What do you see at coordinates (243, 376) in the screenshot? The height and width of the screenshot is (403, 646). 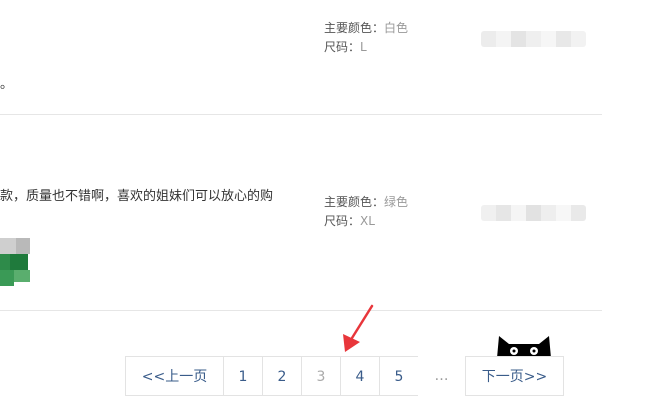 I see `page-1-button: 1` at bounding box center [243, 376].